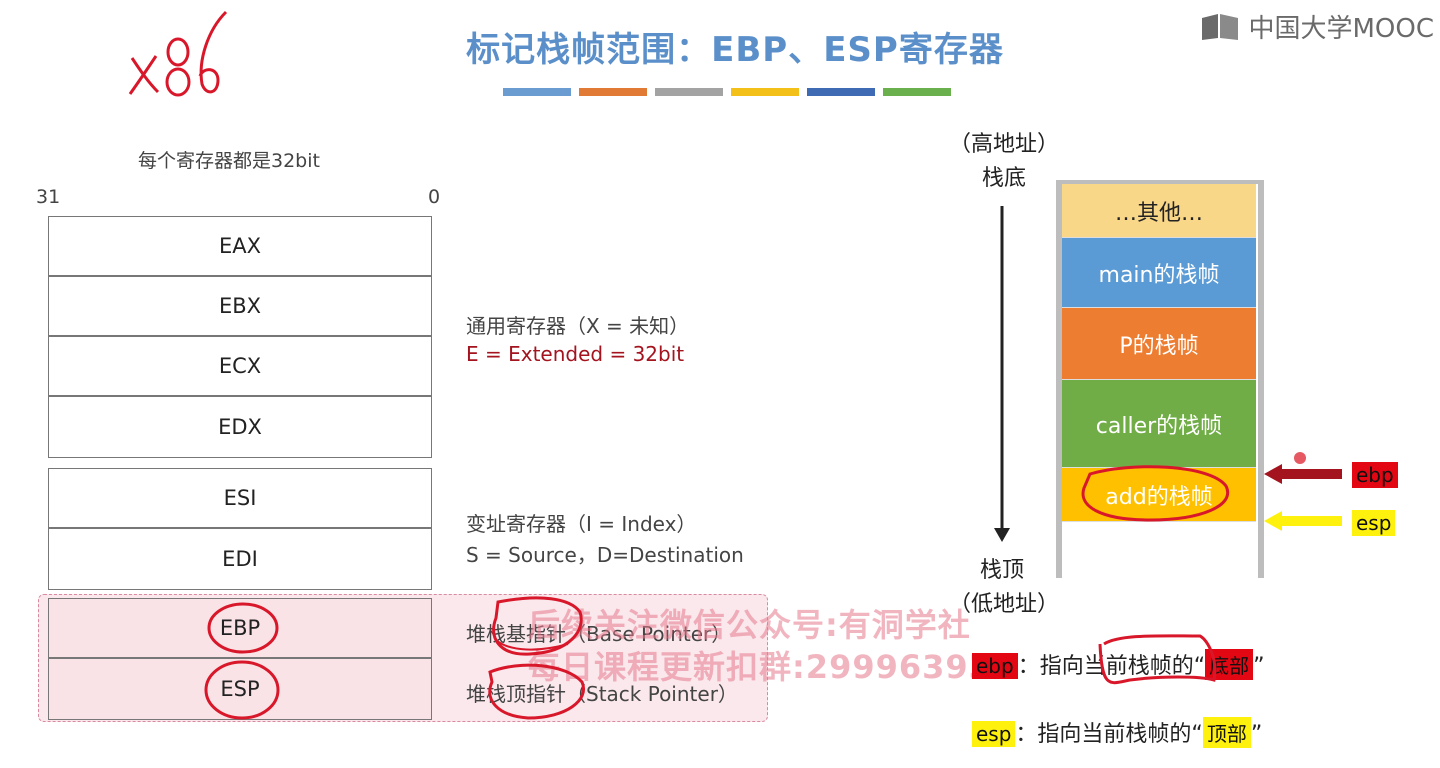 Image resolution: width=1440 pixels, height=768 pixels. Describe the element at coordinates (1220, 26) in the screenshot. I see `mooc-book-icon` at that location.